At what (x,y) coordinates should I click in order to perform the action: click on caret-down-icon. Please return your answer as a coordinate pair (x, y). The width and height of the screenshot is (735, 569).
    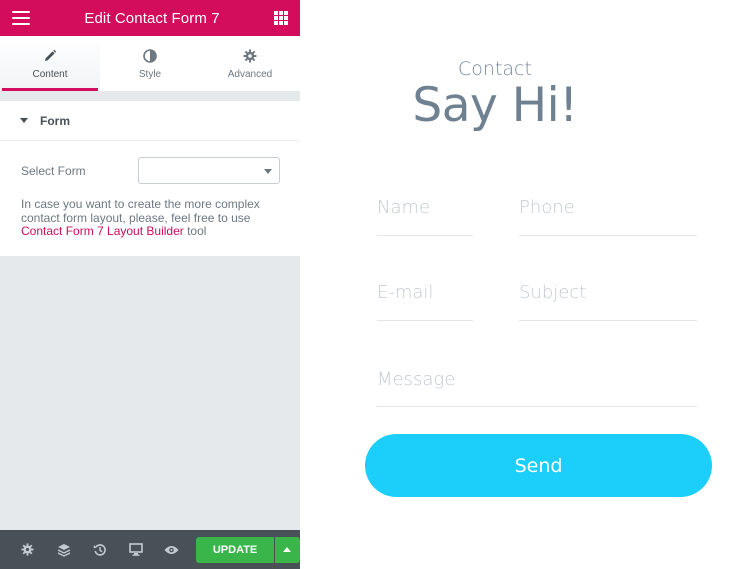
    Looking at the image, I should click on (24, 120).